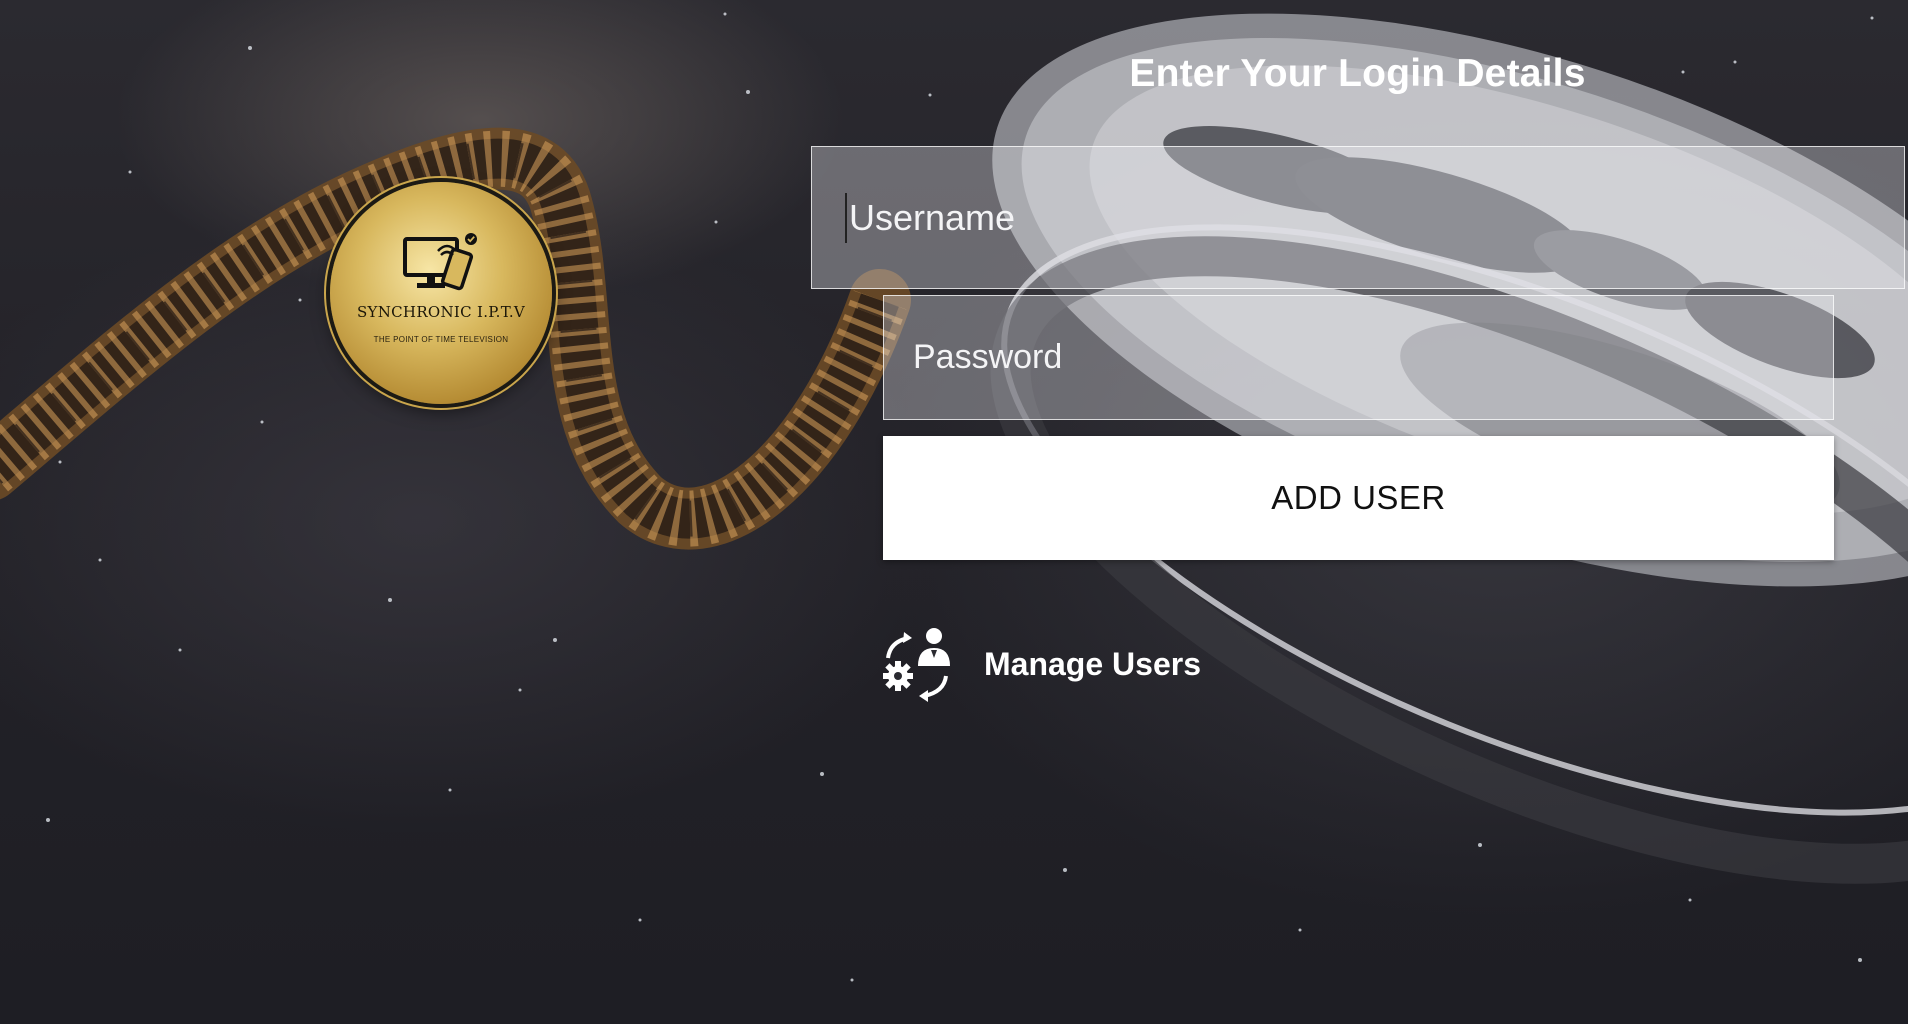 The height and width of the screenshot is (1024, 1908). What do you see at coordinates (1092, 663) in the screenshot?
I see `manage-users-label: Manage Users` at bounding box center [1092, 663].